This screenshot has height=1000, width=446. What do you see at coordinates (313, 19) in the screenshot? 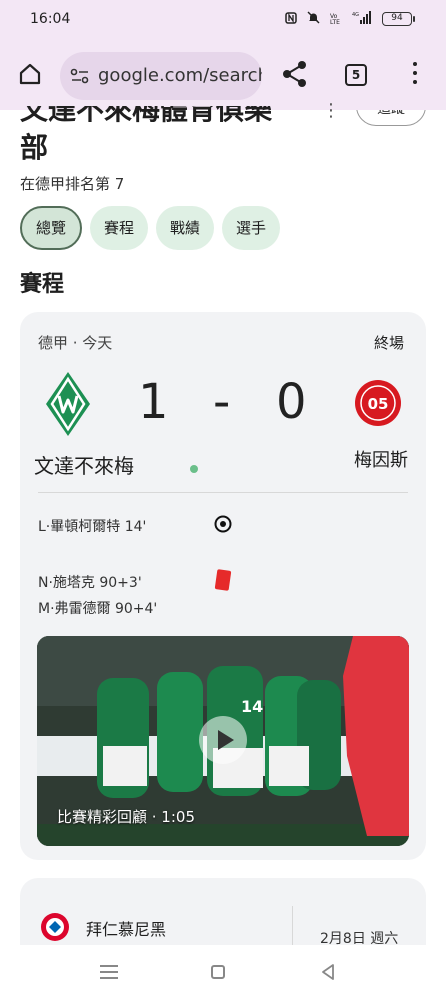
I see `mute-icon` at bounding box center [313, 19].